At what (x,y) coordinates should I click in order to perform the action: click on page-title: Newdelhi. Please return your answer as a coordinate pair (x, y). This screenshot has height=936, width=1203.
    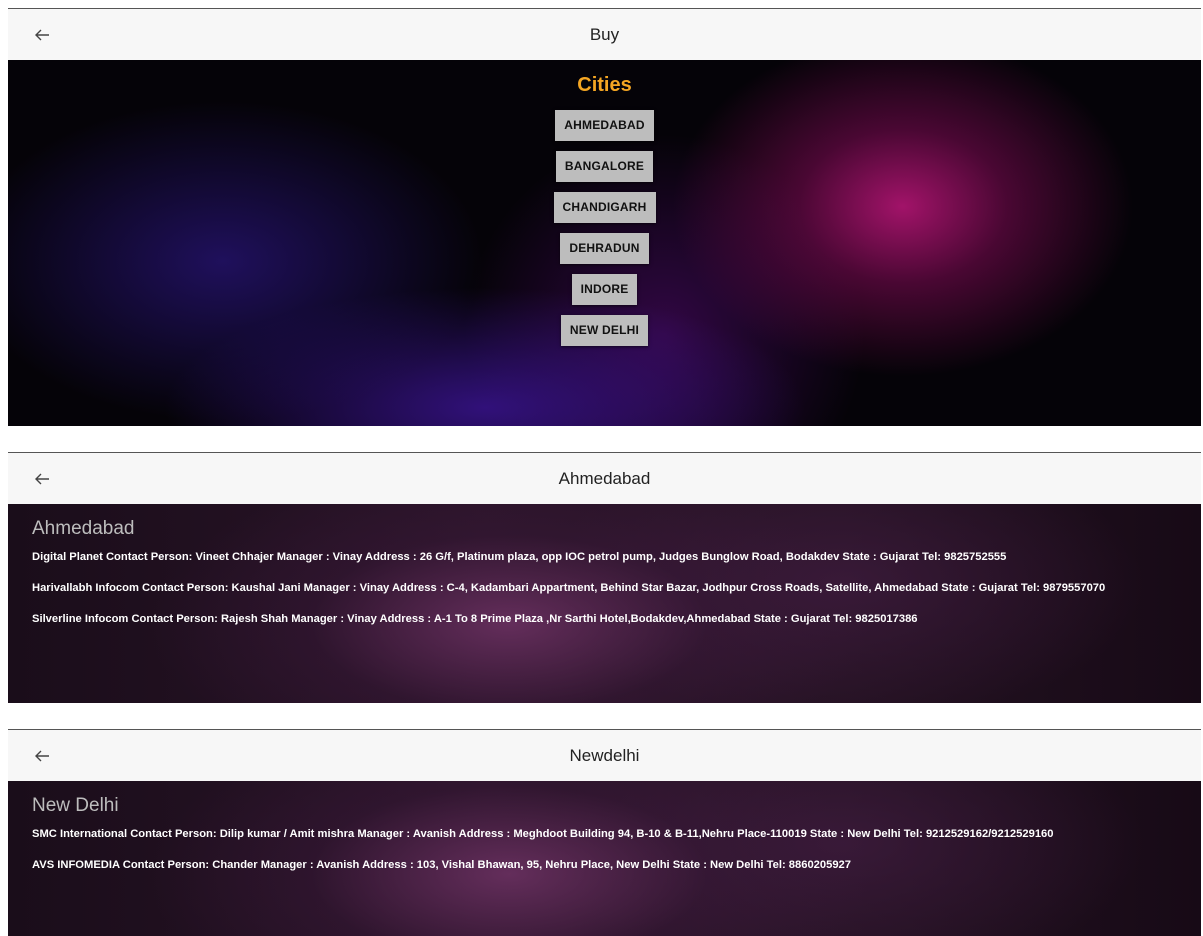
    Looking at the image, I should click on (604, 755).